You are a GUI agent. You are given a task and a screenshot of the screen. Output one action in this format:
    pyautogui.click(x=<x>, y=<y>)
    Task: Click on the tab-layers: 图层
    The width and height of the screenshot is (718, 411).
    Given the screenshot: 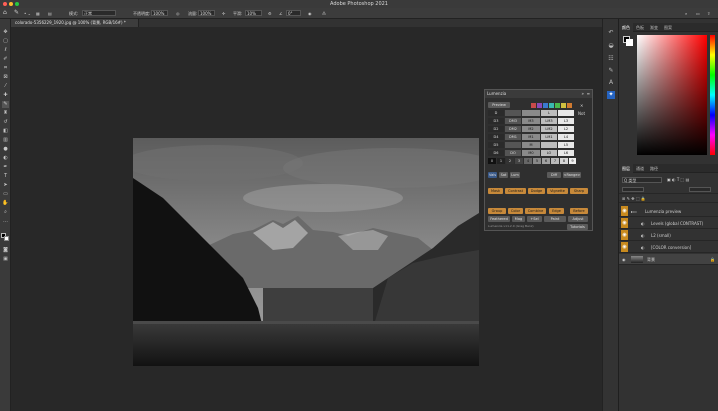 What is the action you would take?
    pyautogui.click(x=626, y=168)
    